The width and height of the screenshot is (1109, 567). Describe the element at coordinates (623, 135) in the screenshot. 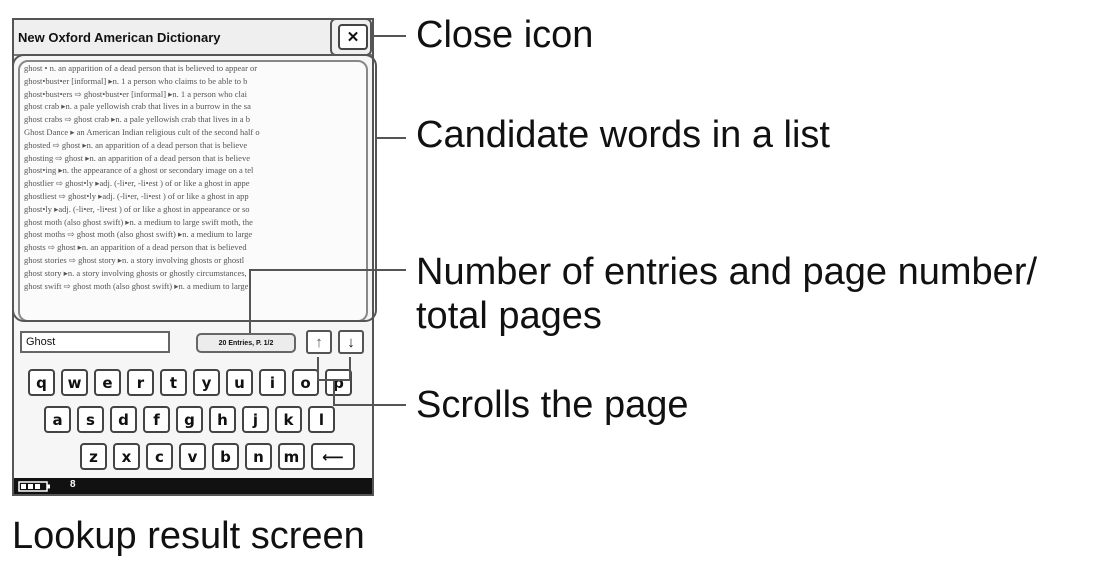

I see `candidate-words-label: Candidate words in a list` at that location.